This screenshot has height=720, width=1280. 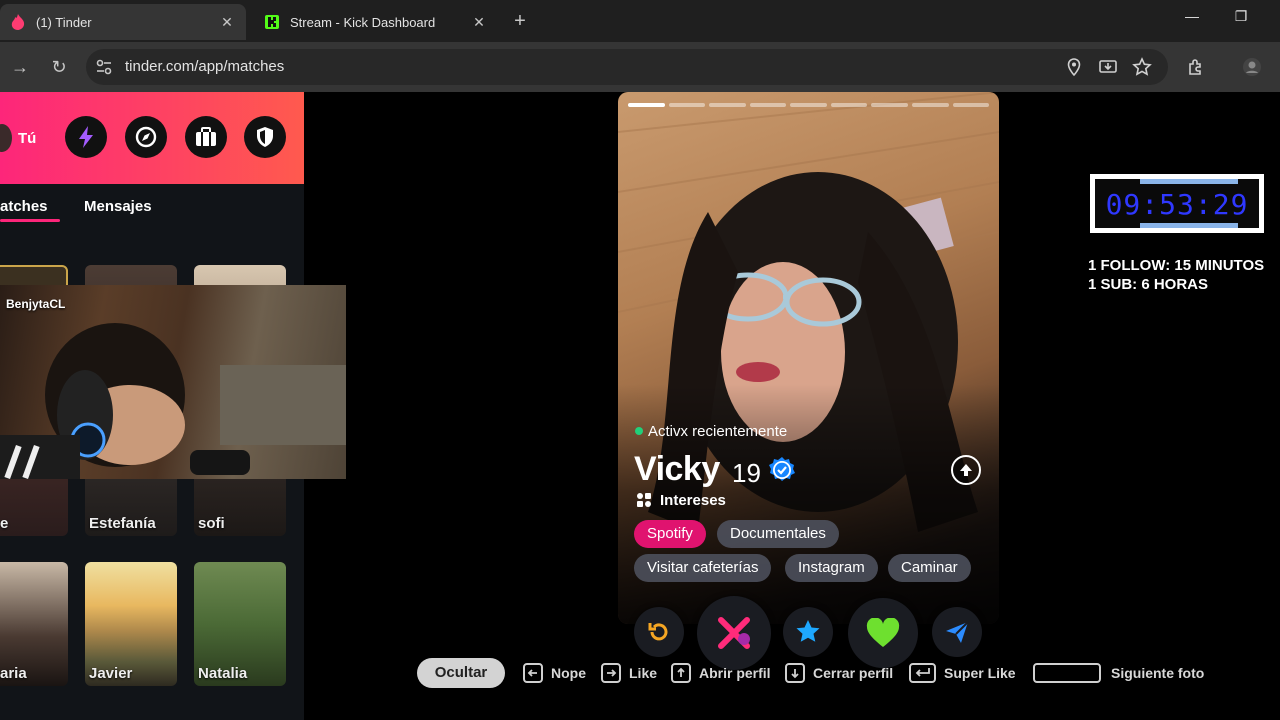 What do you see at coordinates (363, 22) in the screenshot?
I see `tab-title: Stream - Kick Dashboard` at bounding box center [363, 22].